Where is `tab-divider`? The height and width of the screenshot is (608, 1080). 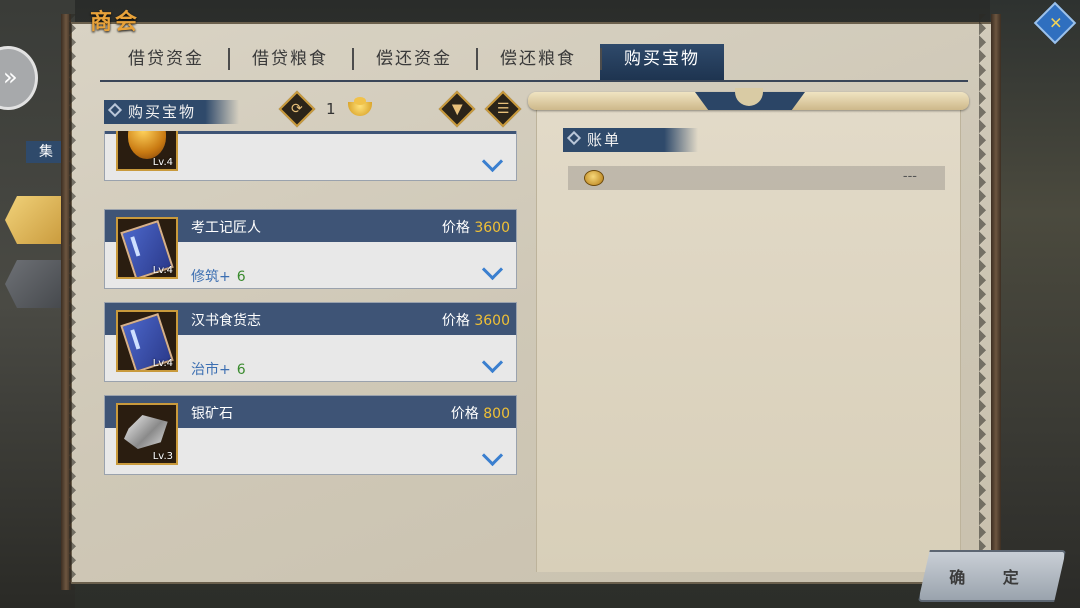
tab-divider is located at coordinates (534, 81).